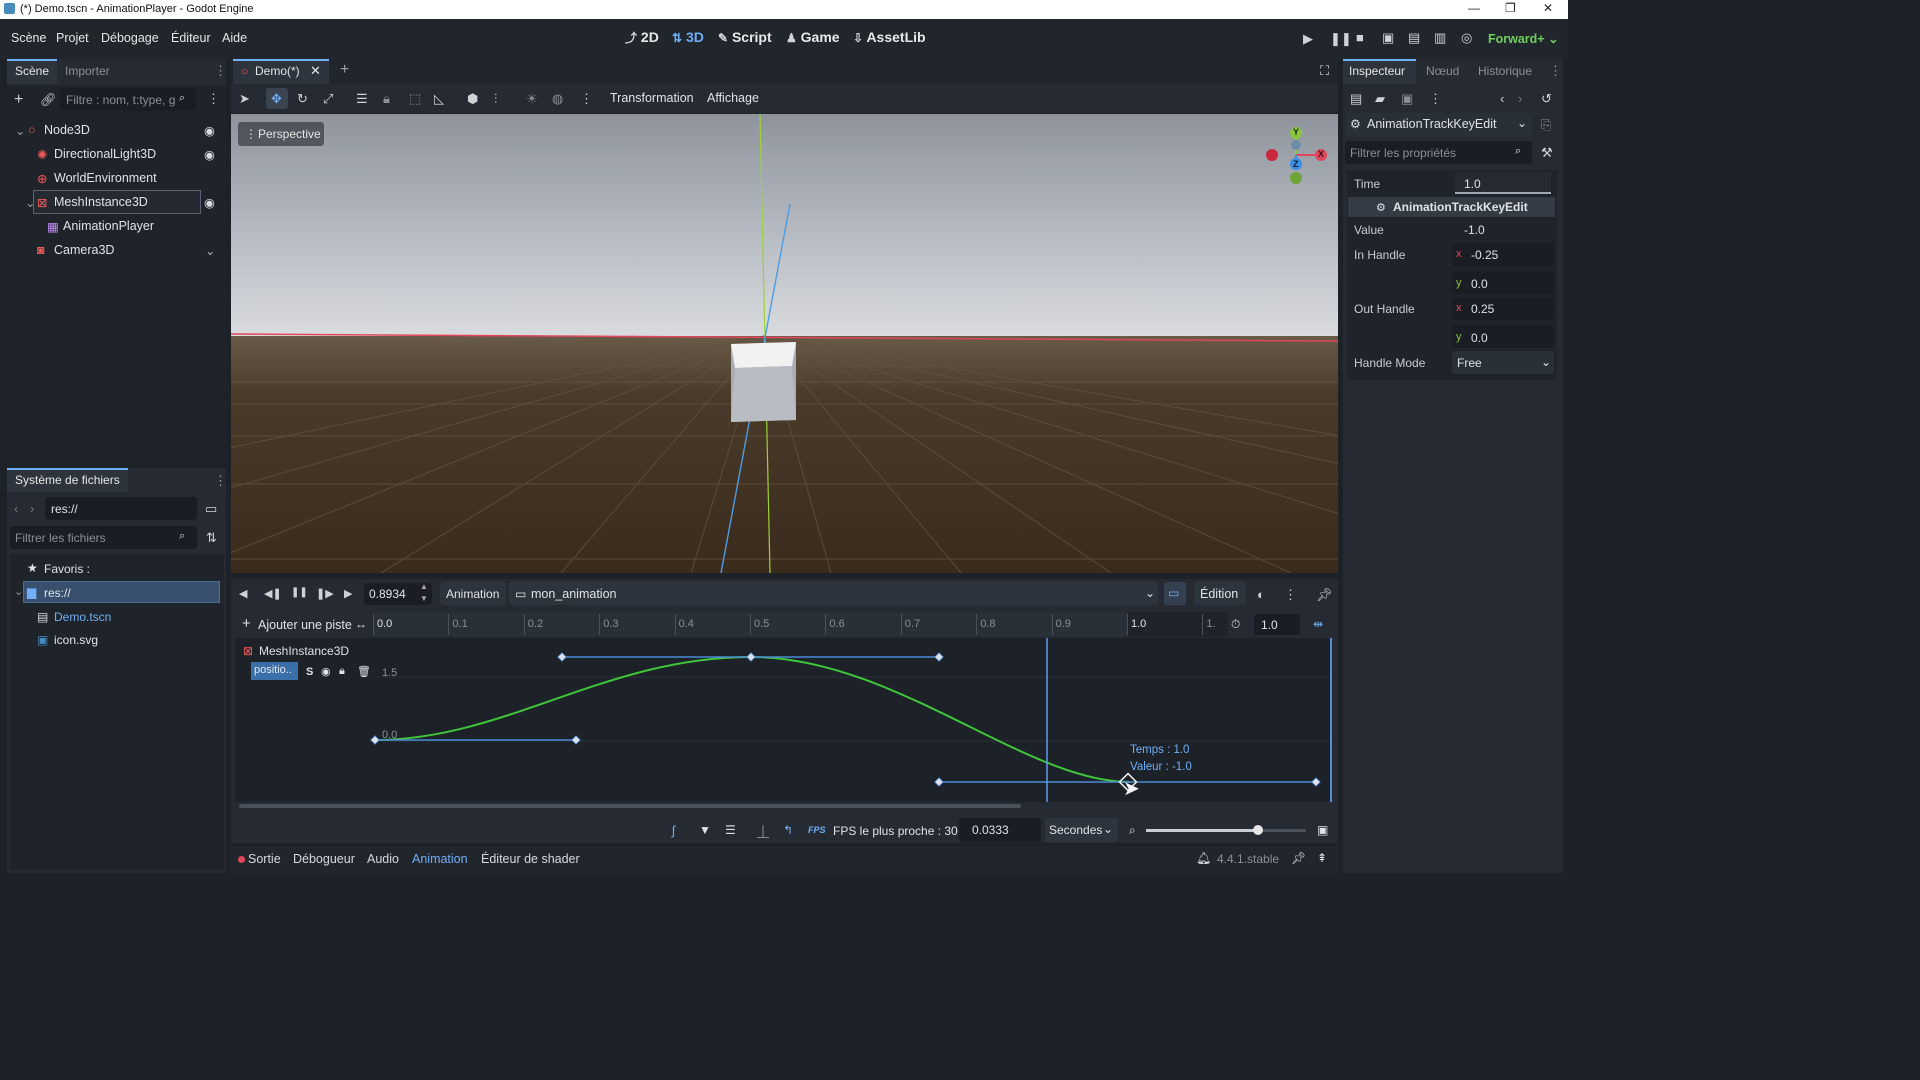  What do you see at coordinates (244, 99) in the screenshot?
I see `select-tool-icon: ➤` at bounding box center [244, 99].